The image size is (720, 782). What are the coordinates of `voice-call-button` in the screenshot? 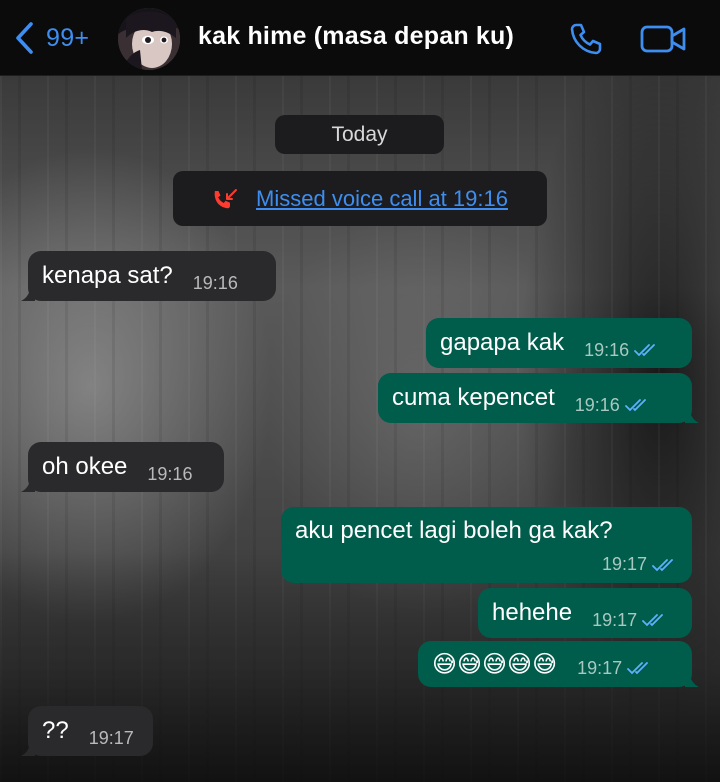 It's located at (586, 39).